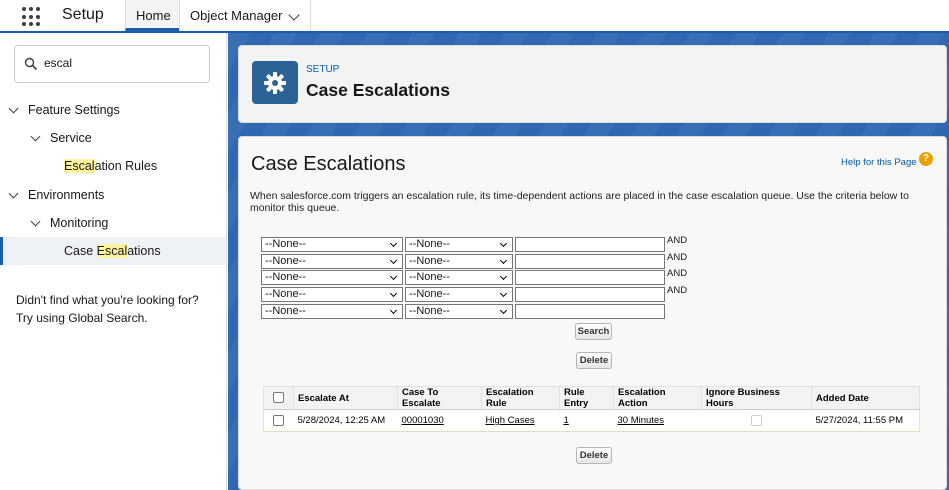  I want to click on tab-object-manager: Object Manager, so click(245, 15).